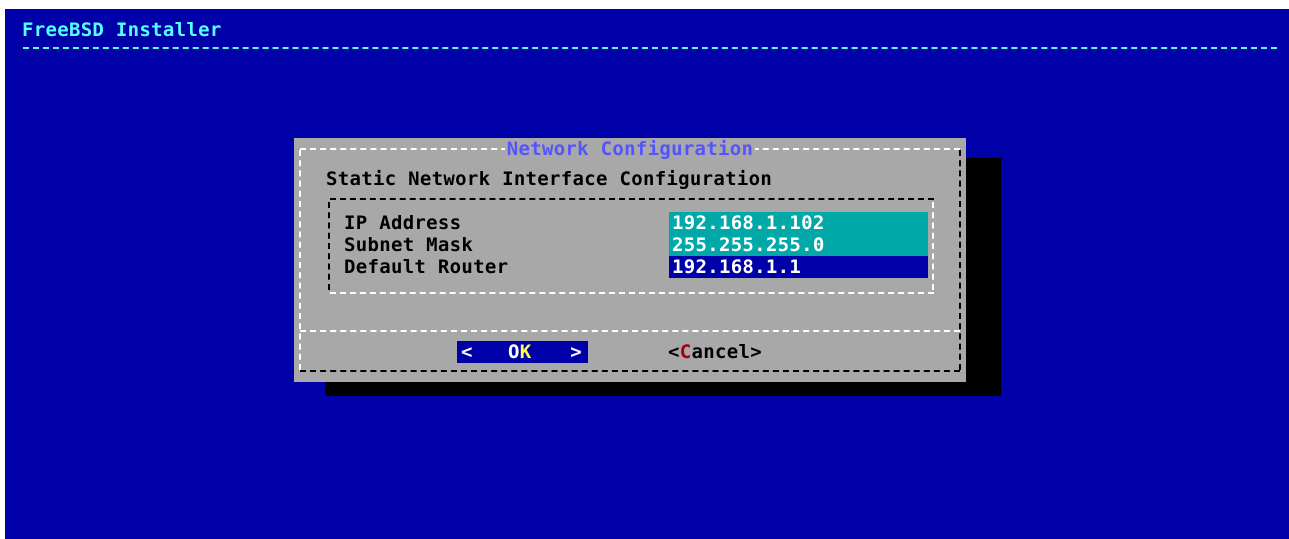 The height and width of the screenshot is (539, 1289). Describe the element at coordinates (798, 245) in the screenshot. I see `subnet-mask-field` at that location.